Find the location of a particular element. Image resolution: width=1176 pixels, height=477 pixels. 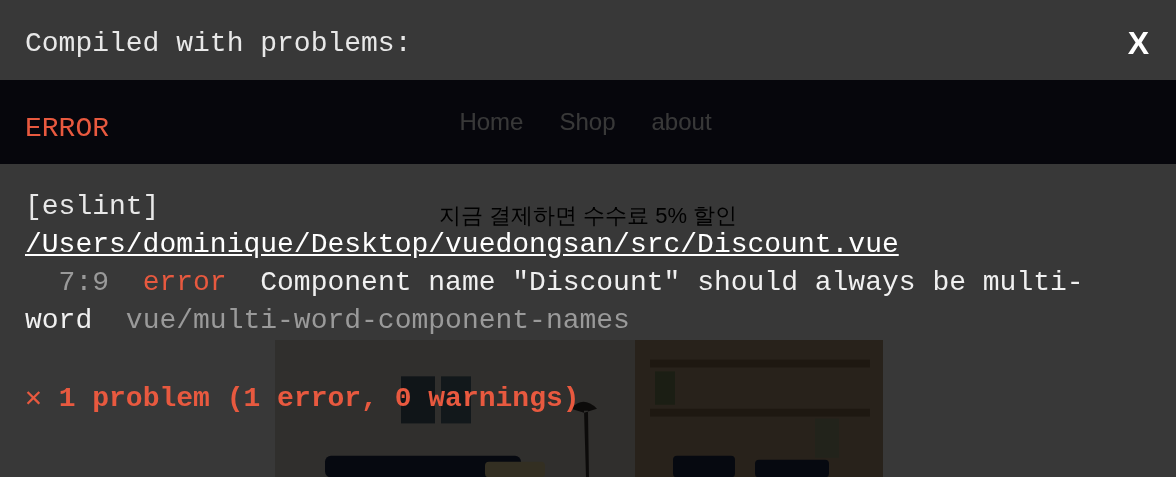

tool-label: [eslint] is located at coordinates (92, 206).